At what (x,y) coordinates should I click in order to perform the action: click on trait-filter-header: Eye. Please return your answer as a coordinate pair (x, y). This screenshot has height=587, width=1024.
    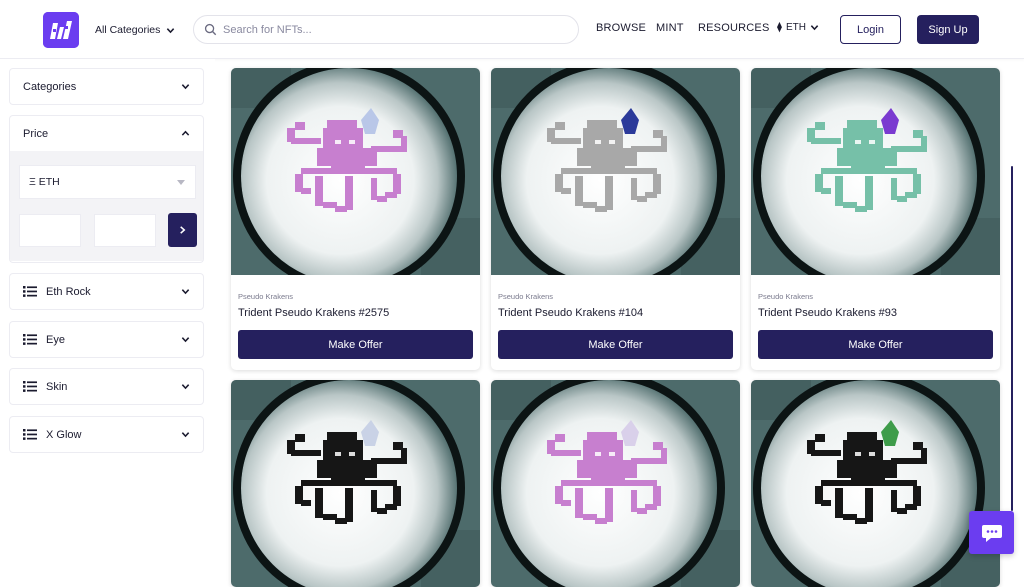
    Looking at the image, I should click on (106, 339).